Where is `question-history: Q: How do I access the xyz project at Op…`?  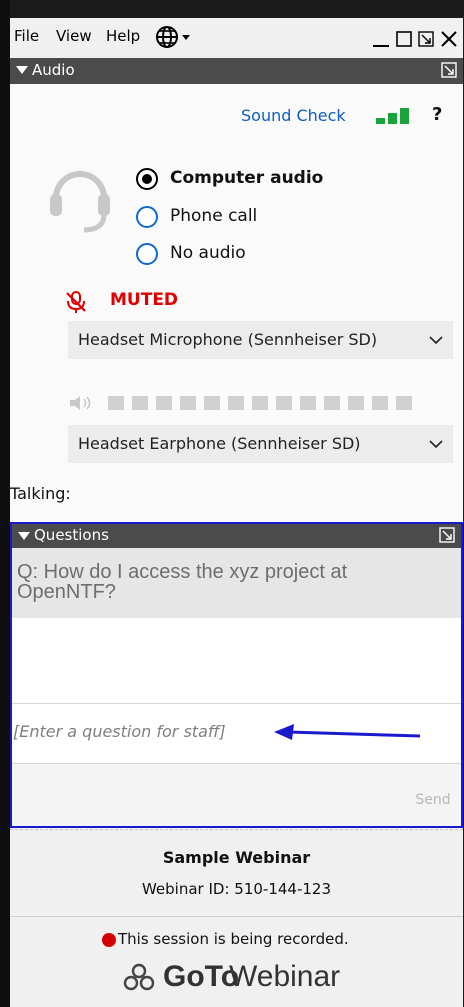
question-history: Q: How do I access the xyz project at Op… is located at coordinates (236, 583).